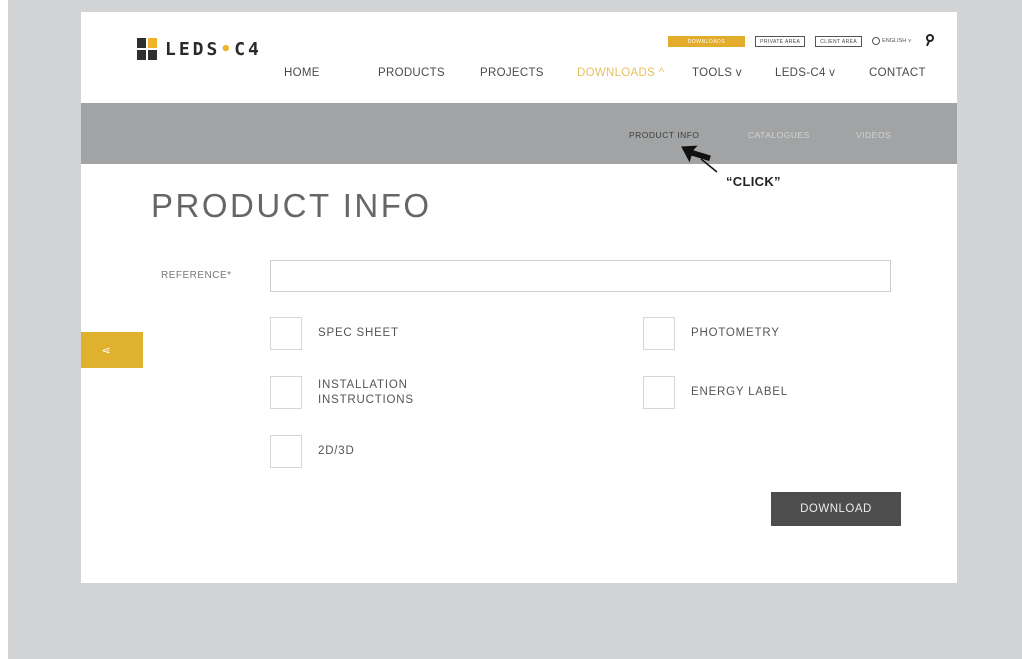 The width and height of the screenshot is (1022, 659). I want to click on option-photometry: PHOTOMETRY, so click(711, 333).